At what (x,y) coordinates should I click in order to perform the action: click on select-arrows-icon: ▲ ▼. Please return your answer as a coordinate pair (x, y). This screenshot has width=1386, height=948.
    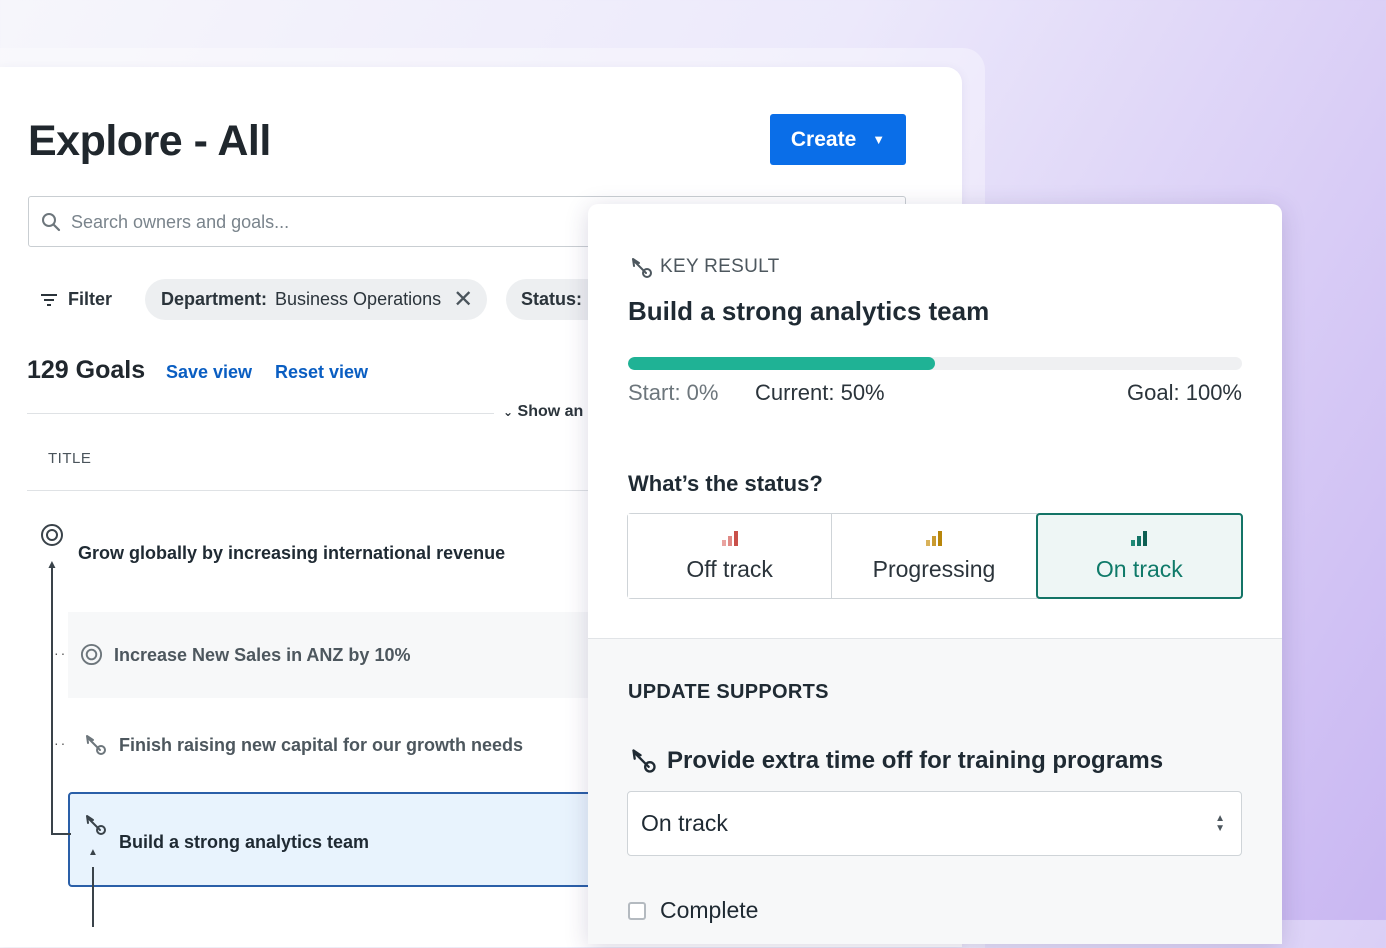
    Looking at the image, I should click on (1220, 823).